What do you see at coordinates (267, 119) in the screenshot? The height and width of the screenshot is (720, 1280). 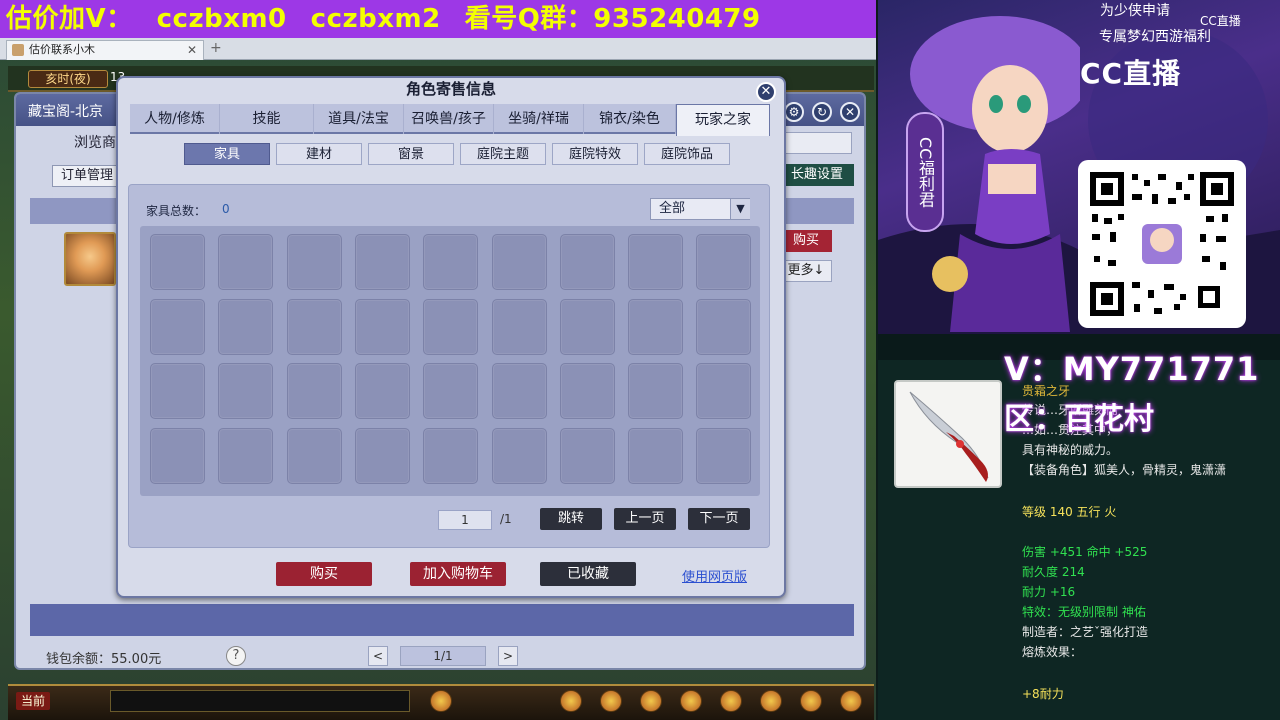 I see `tab-skills: 技能` at bounding box center [267, 119].